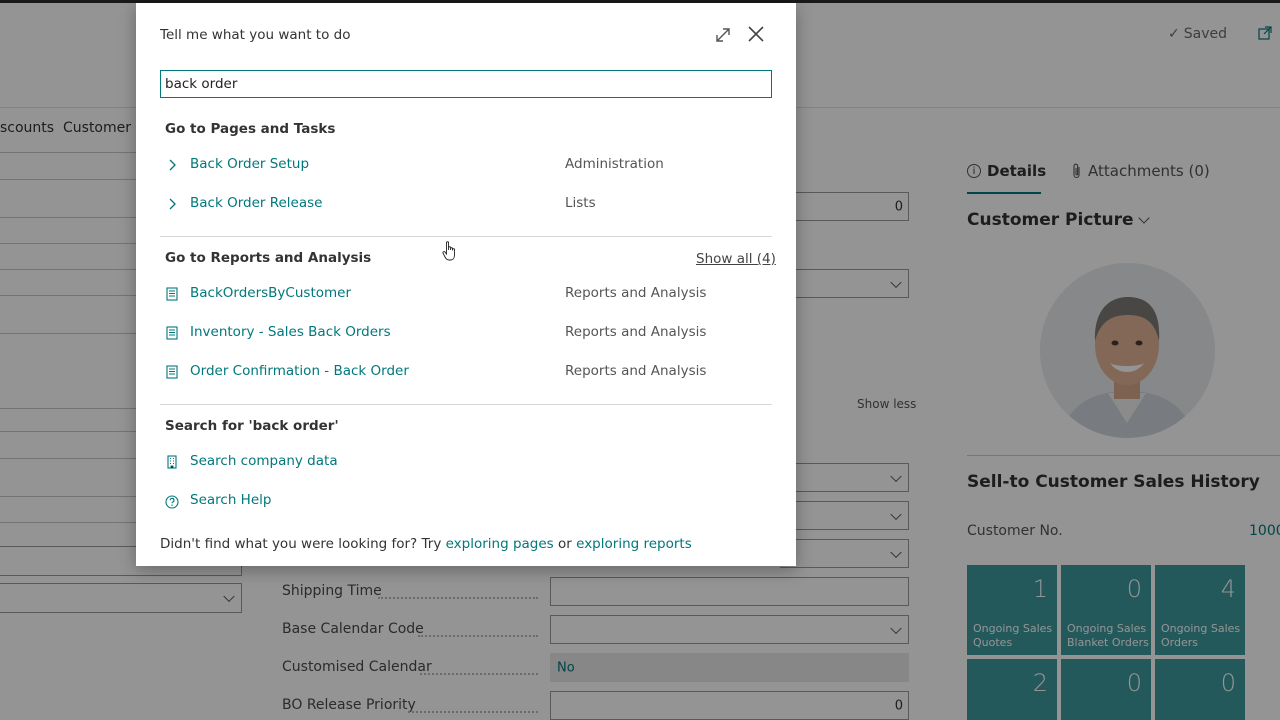 The image size is (1280, 720). What do you see at coordinates (736, 259) in the screenshot?
I see `show-all-link: Show all (4)` at bounding box center [736, 259].